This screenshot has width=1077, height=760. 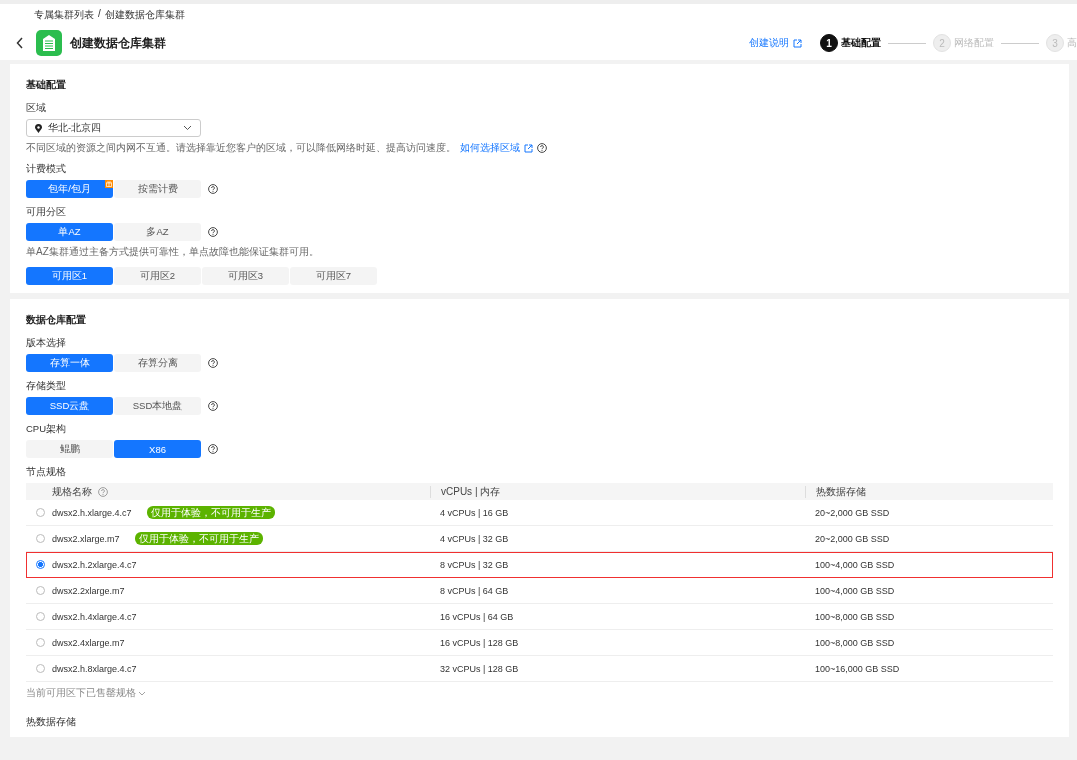 I want to click on option-button: 可用区7, so click(x=333, y=276).